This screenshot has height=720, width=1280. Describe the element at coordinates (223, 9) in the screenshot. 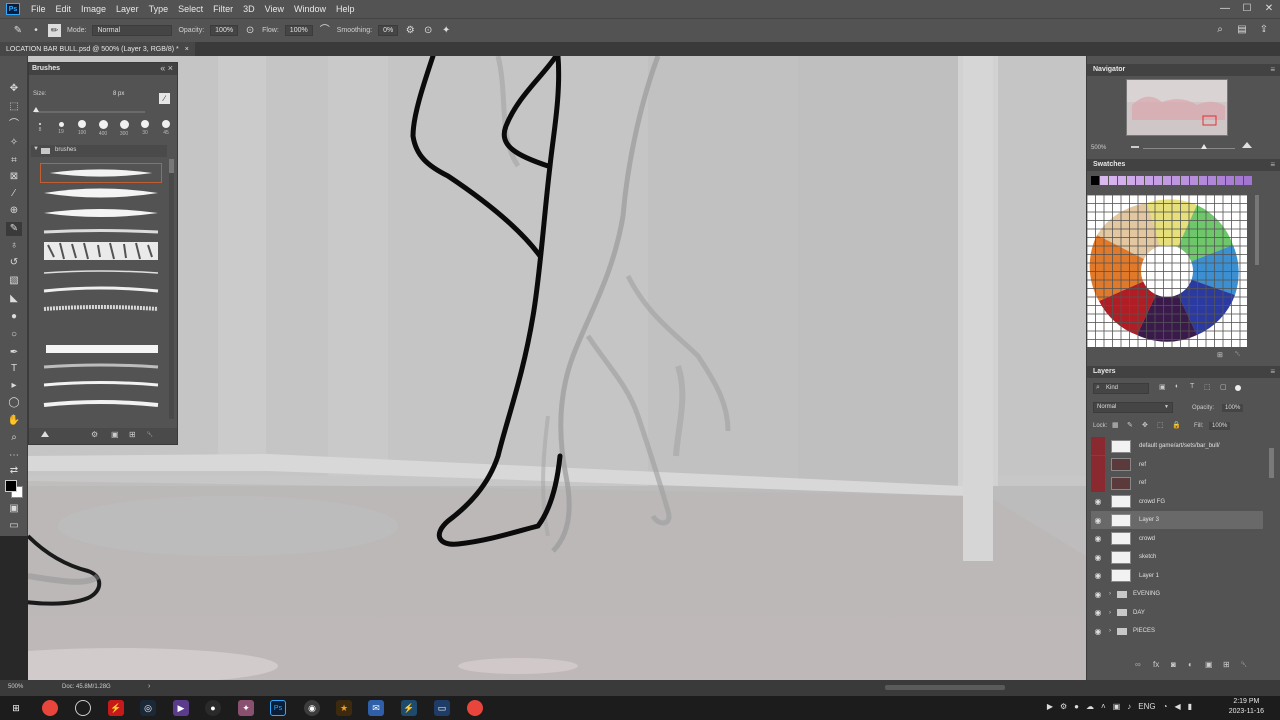

I see `menu-filter: Filter` at that location.